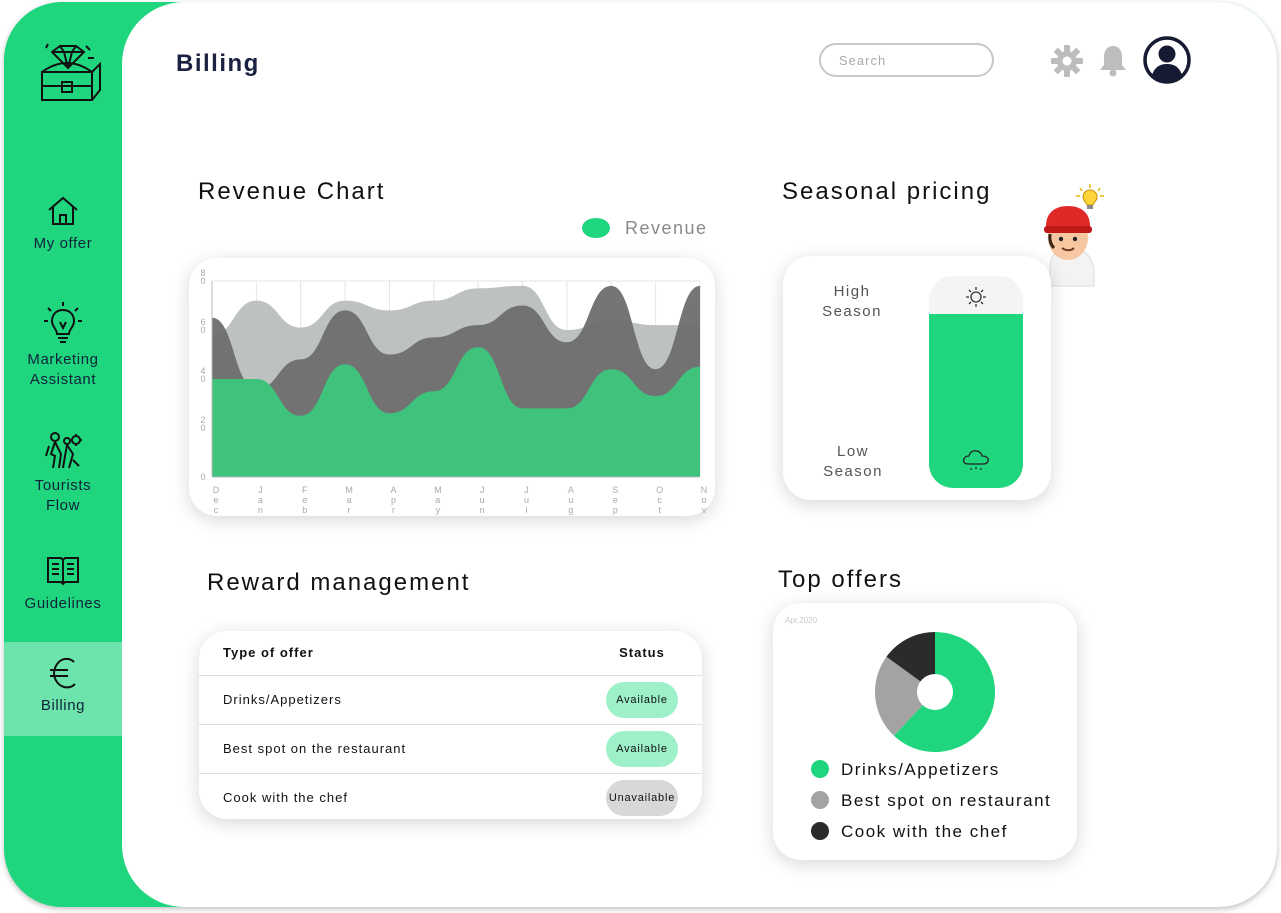  I want to click on lightbulb-icon, so click(63, 322).